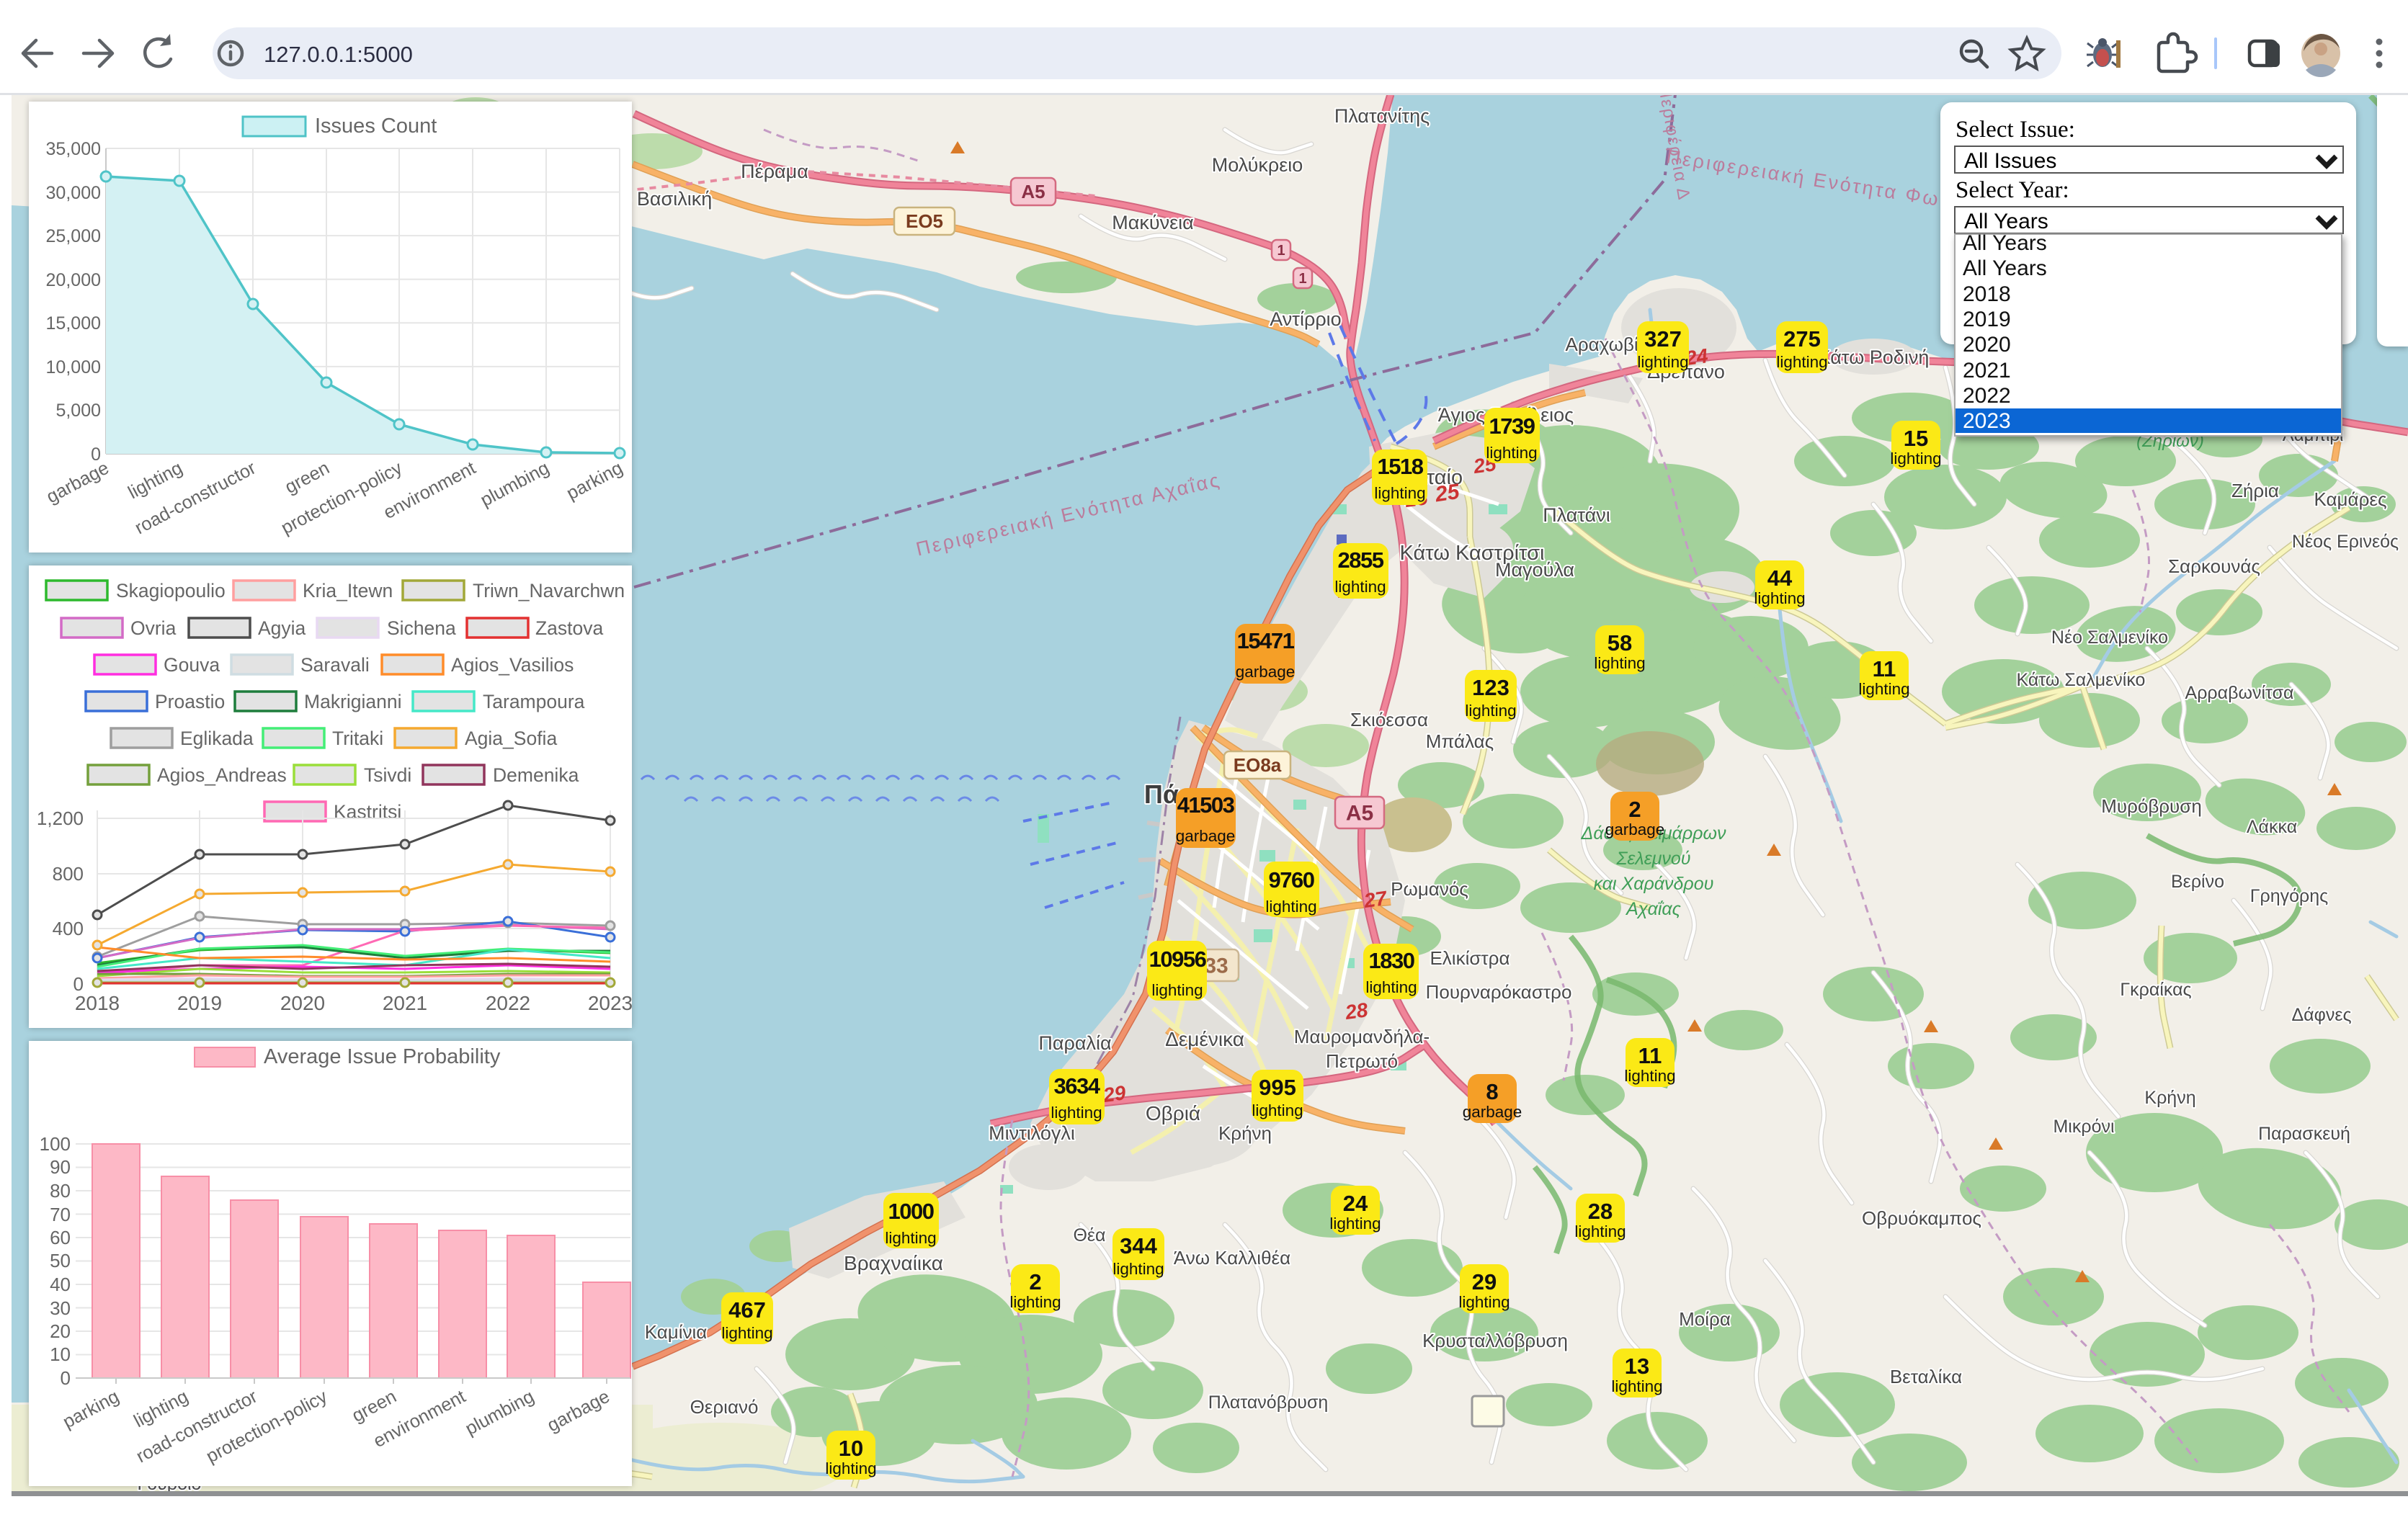 This screenshot has height=1525, width=2408. Describe the element at coordinates (1302, 279) in the screenshot. I see `svg-text: 1` at that location.